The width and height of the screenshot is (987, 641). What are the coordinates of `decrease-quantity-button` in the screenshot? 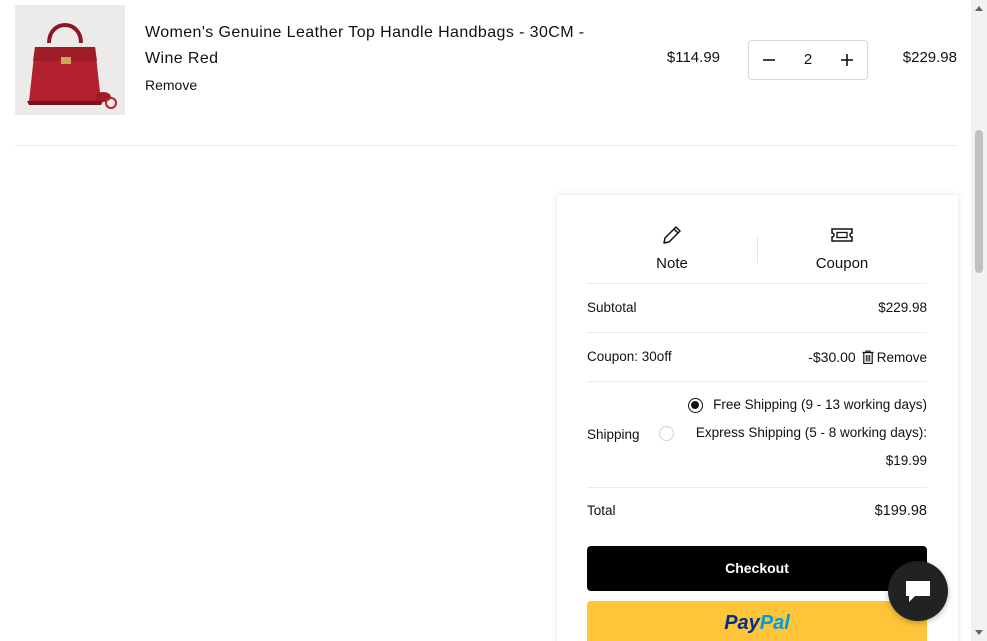 It's located at (769, 60).